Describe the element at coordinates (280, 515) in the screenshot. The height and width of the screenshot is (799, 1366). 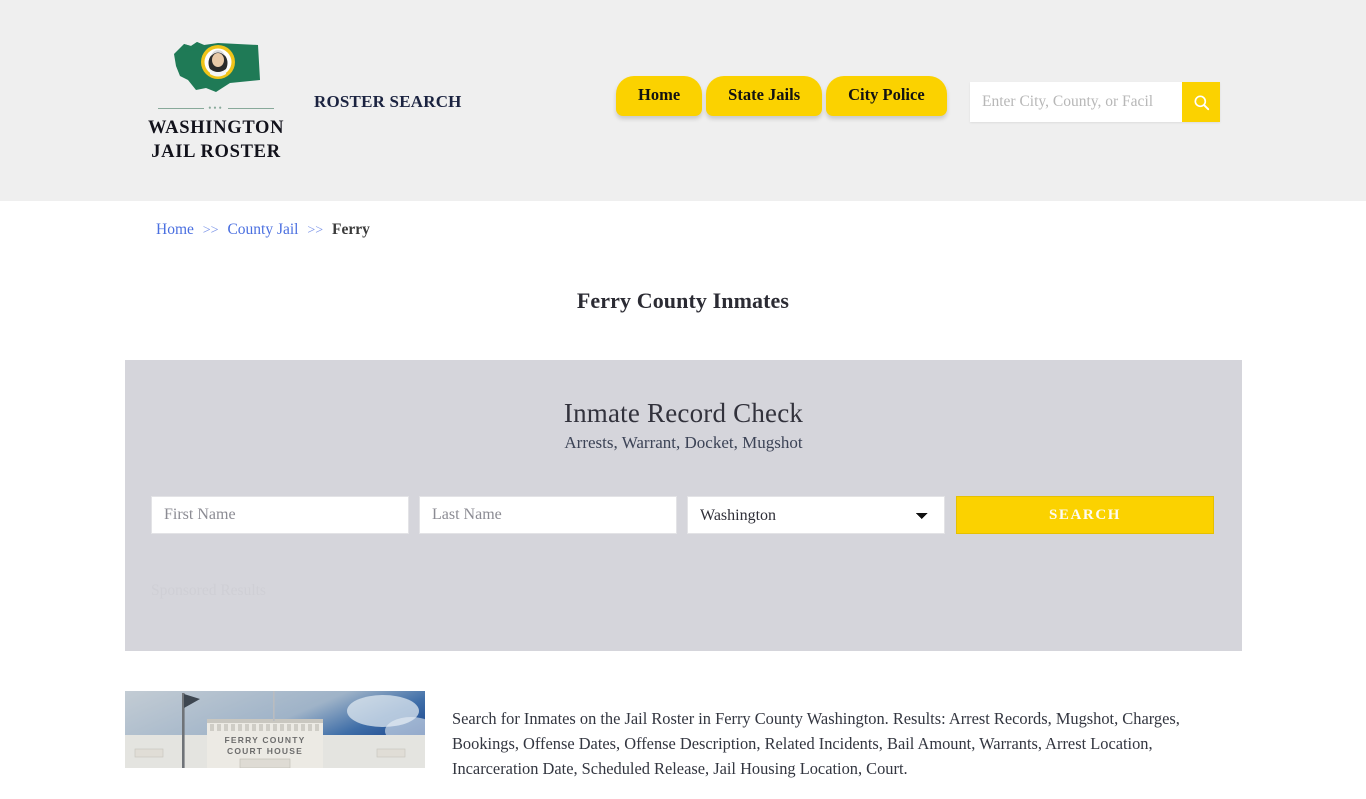
I see `first-name-input` at that location.